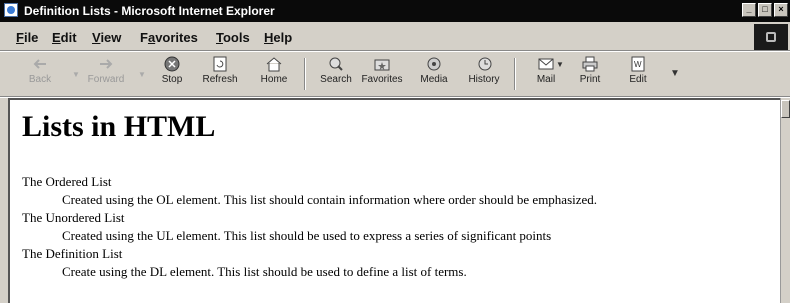  I want to click on menu-edit: Edit, so click(64, 37).